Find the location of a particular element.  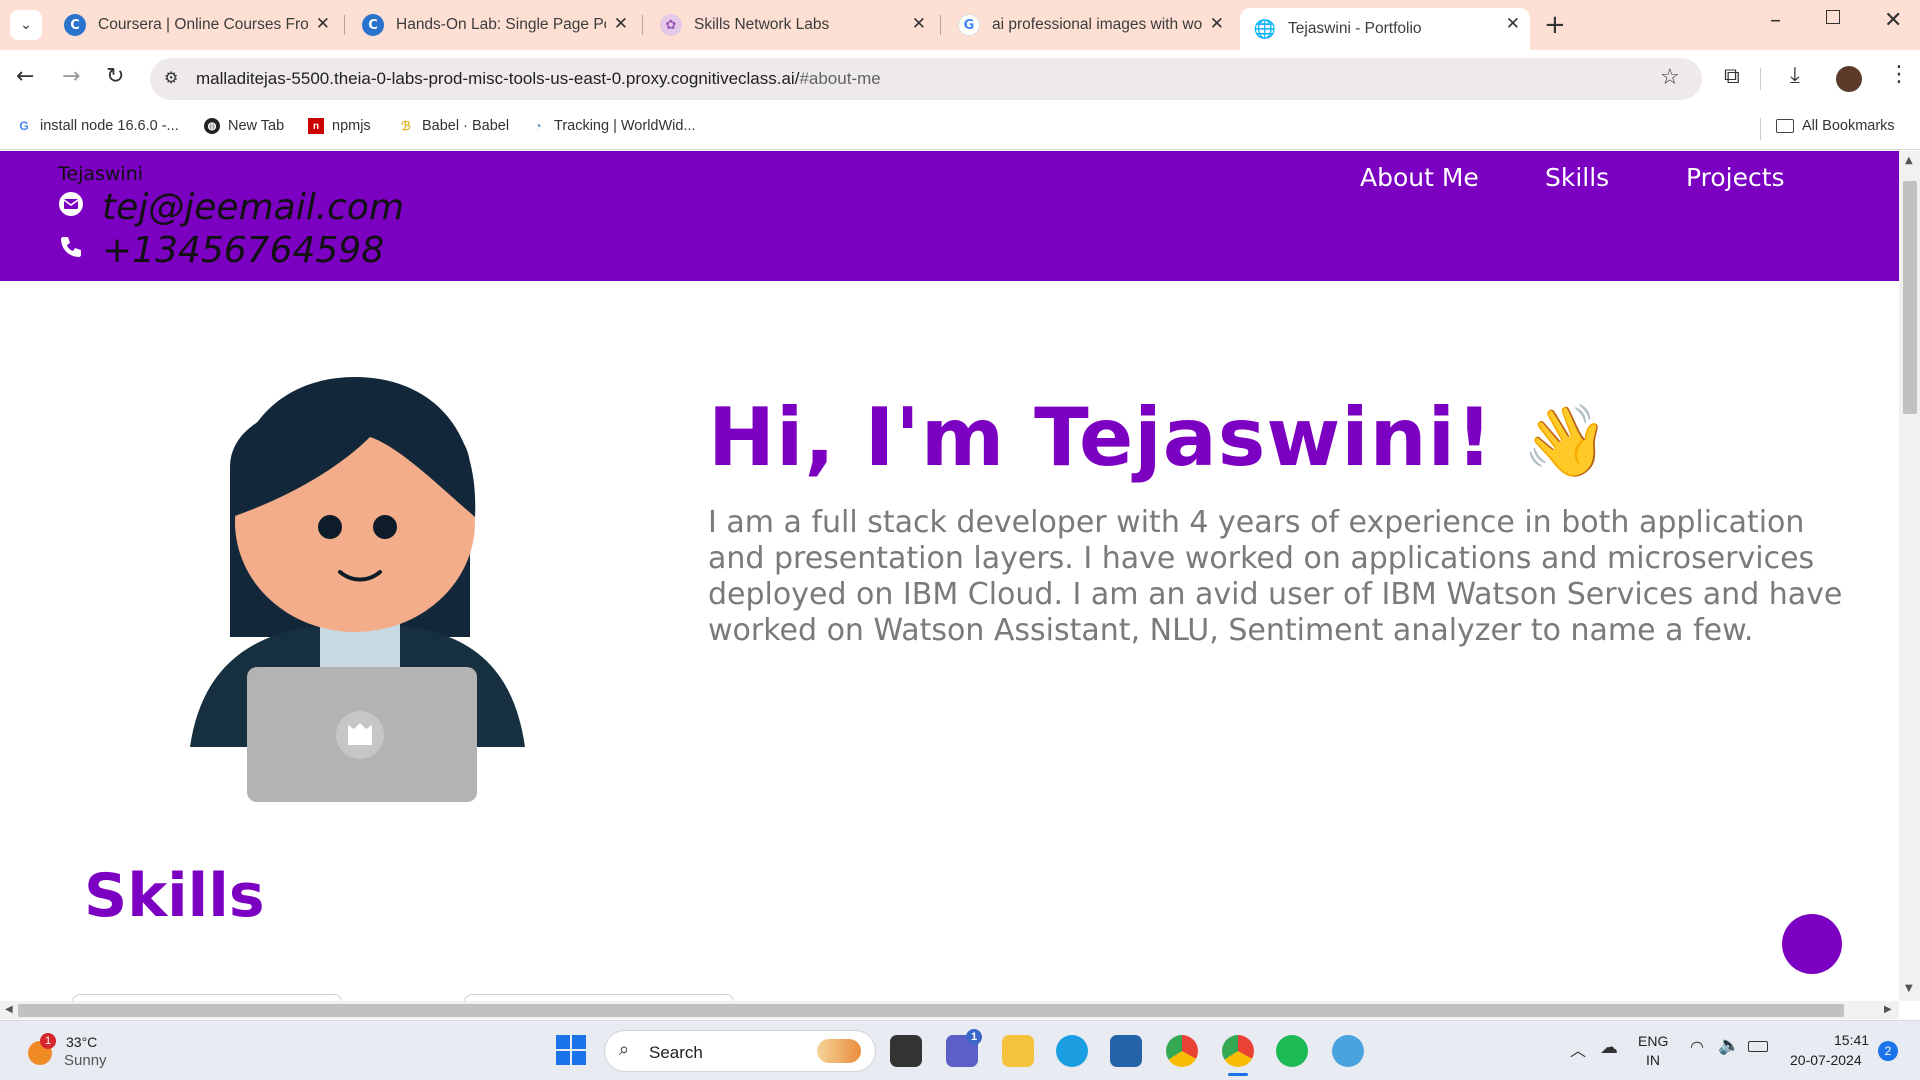

scroll-left-arrow-icon: ◀ is located at coordinates (9, 1009).